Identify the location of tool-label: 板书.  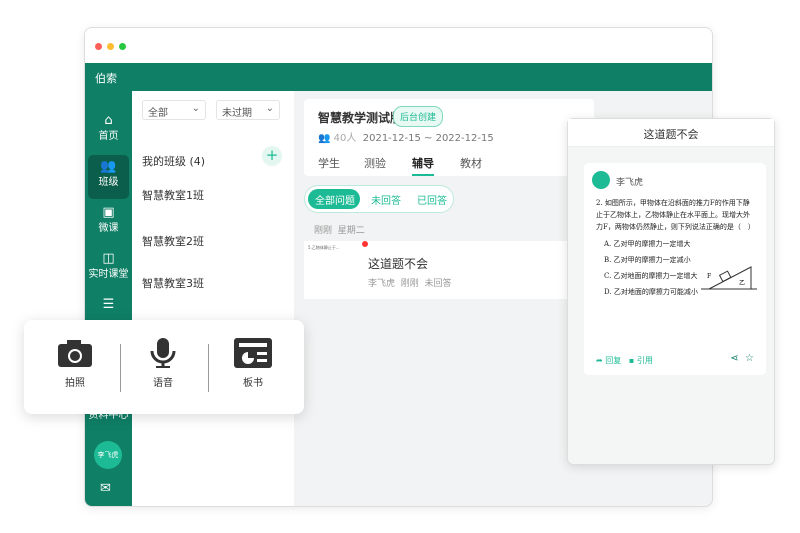
(253, 383).